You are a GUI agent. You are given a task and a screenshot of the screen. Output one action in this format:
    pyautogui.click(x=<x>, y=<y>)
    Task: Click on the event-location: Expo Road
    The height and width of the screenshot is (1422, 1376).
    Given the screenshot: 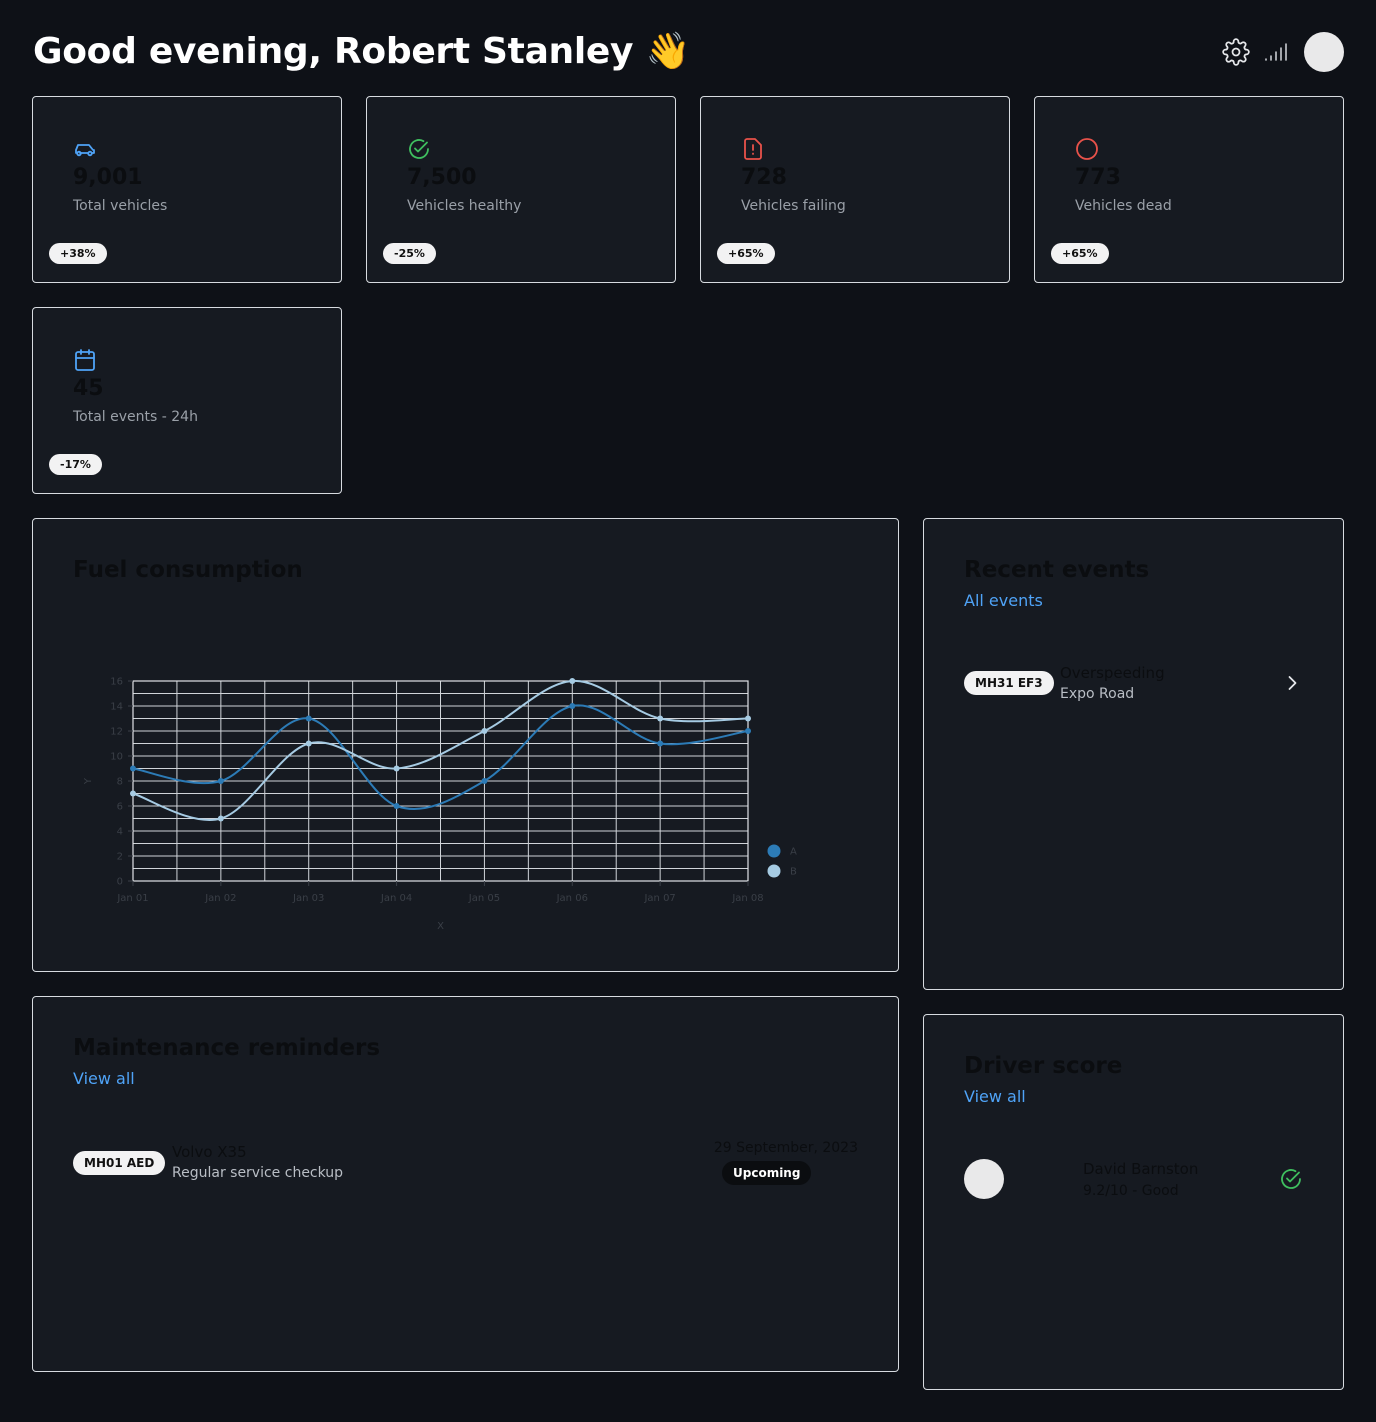 What is the action you would take?
    pyautogui.click(x=1097, y=694)
    